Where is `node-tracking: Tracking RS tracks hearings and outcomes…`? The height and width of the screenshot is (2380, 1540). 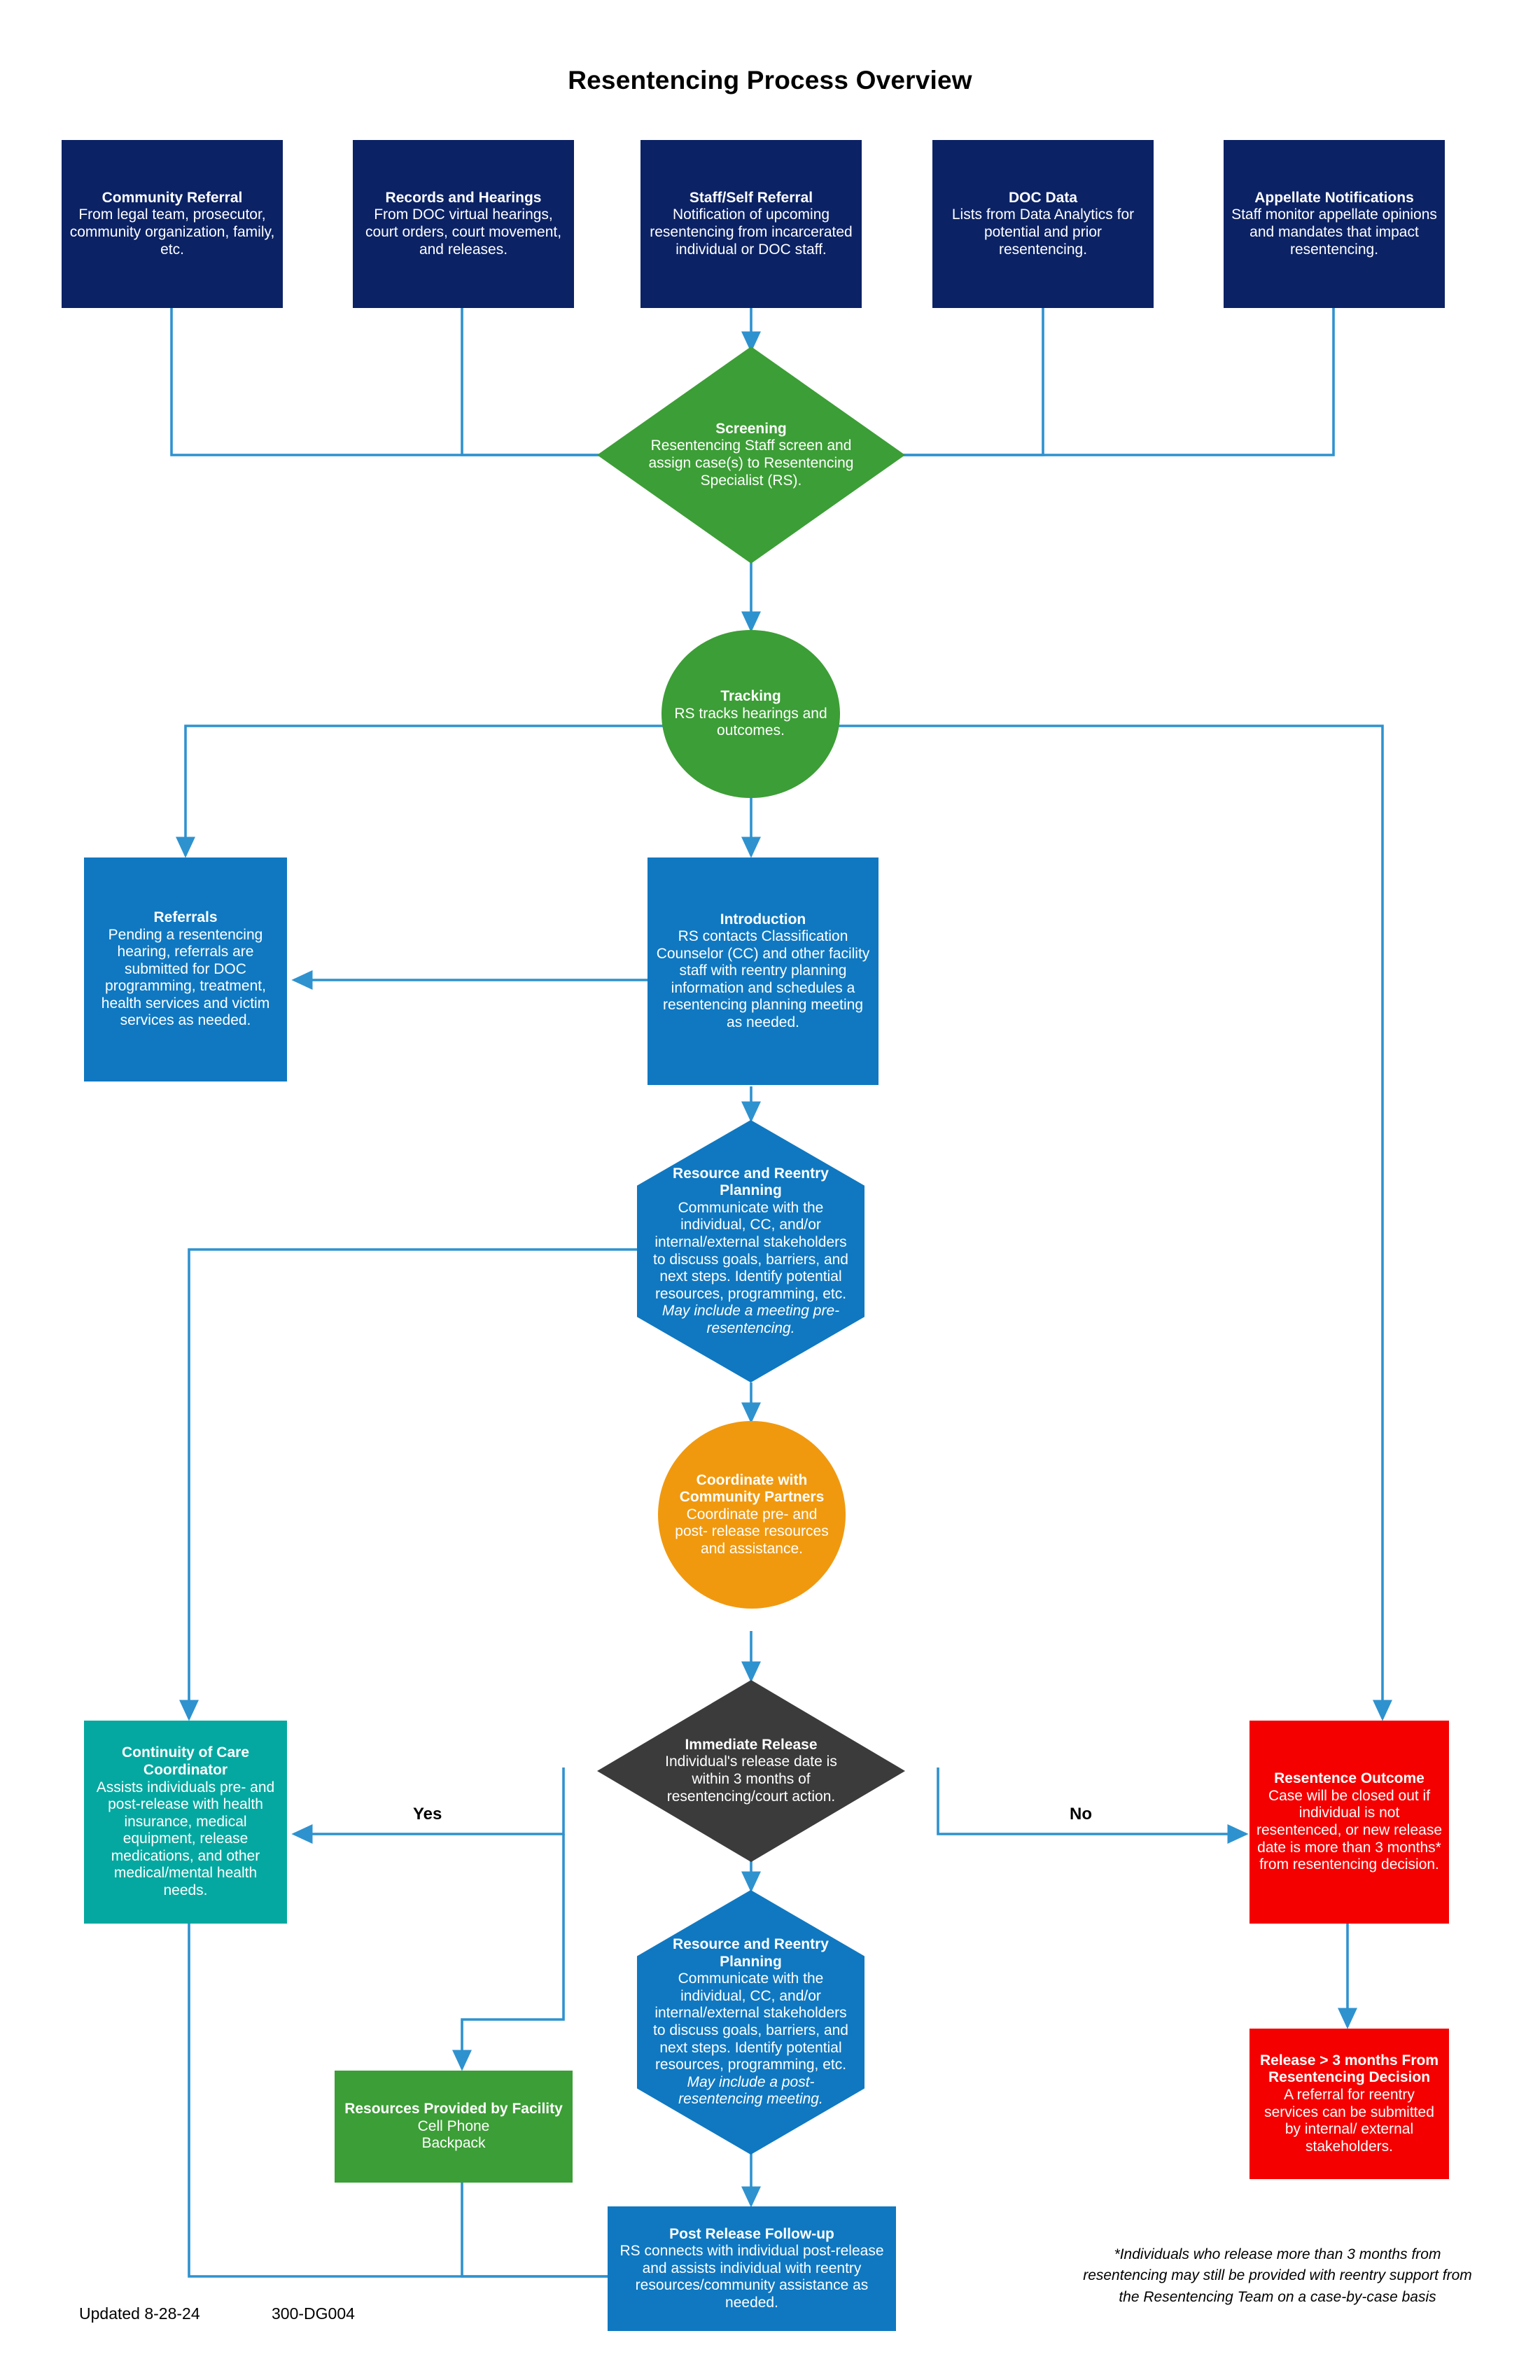 node-tracking: Tracking RS tracks hearings and outcomes… is located at coordinates (751, 714).